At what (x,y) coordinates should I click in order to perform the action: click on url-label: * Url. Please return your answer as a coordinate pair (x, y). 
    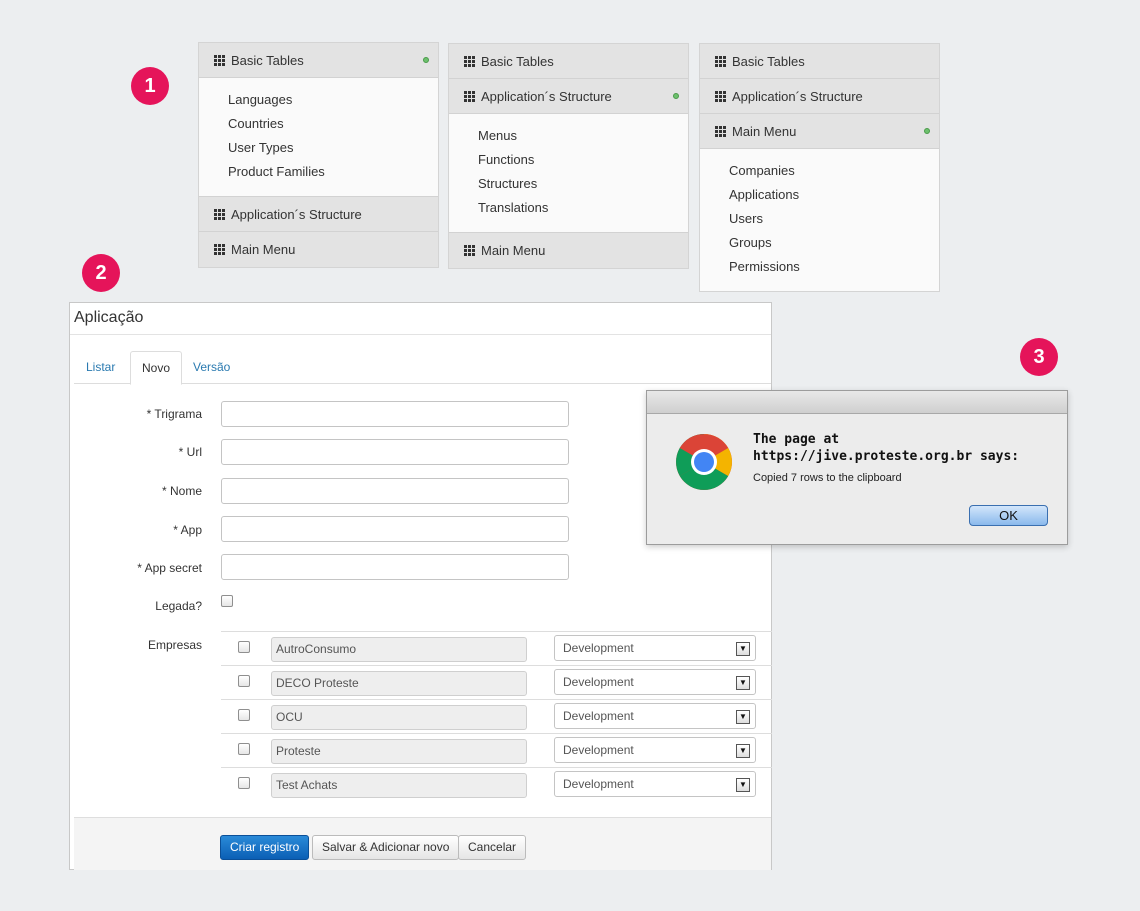
    Looking at the image, I should click on (190, 452).